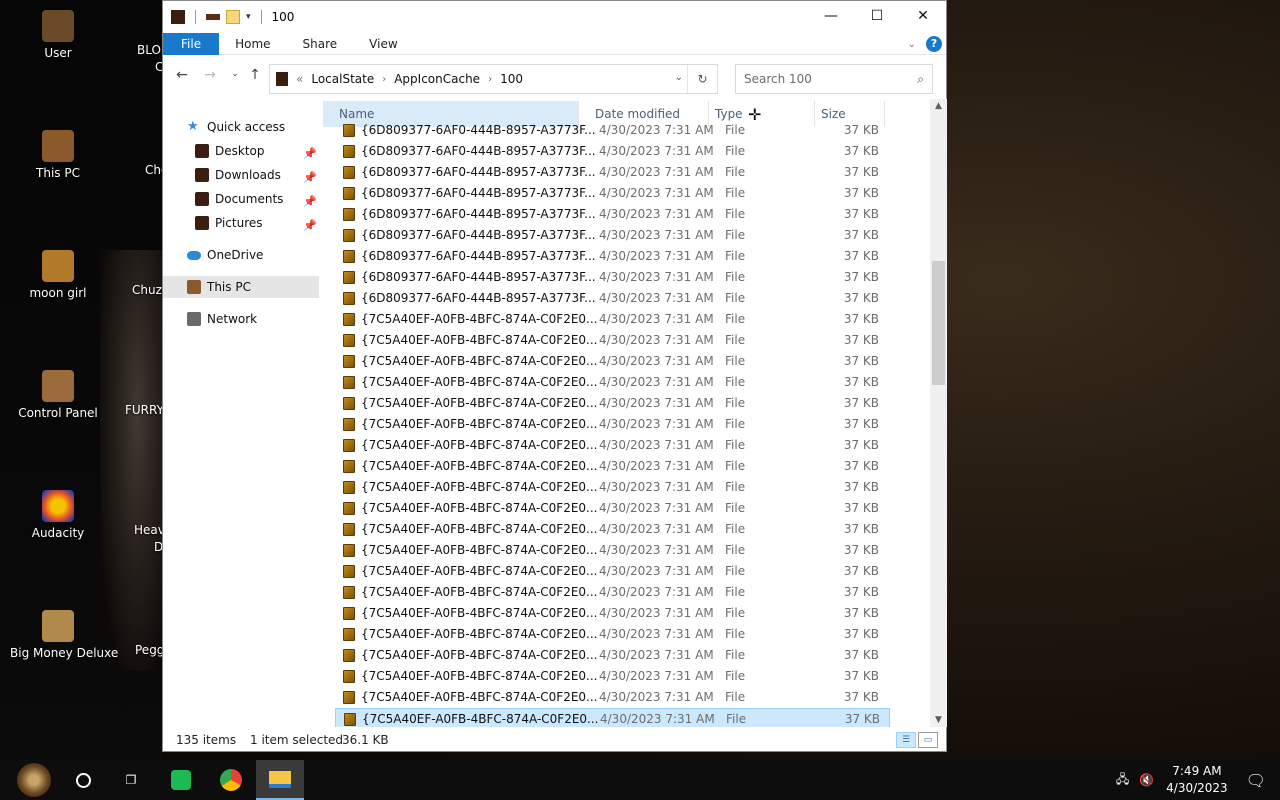 The image size is (1280, 800). Describe the element at coordinates (912, 44) in the screenshot. I see `expand-ribbon-icon: ⌄` at that location.